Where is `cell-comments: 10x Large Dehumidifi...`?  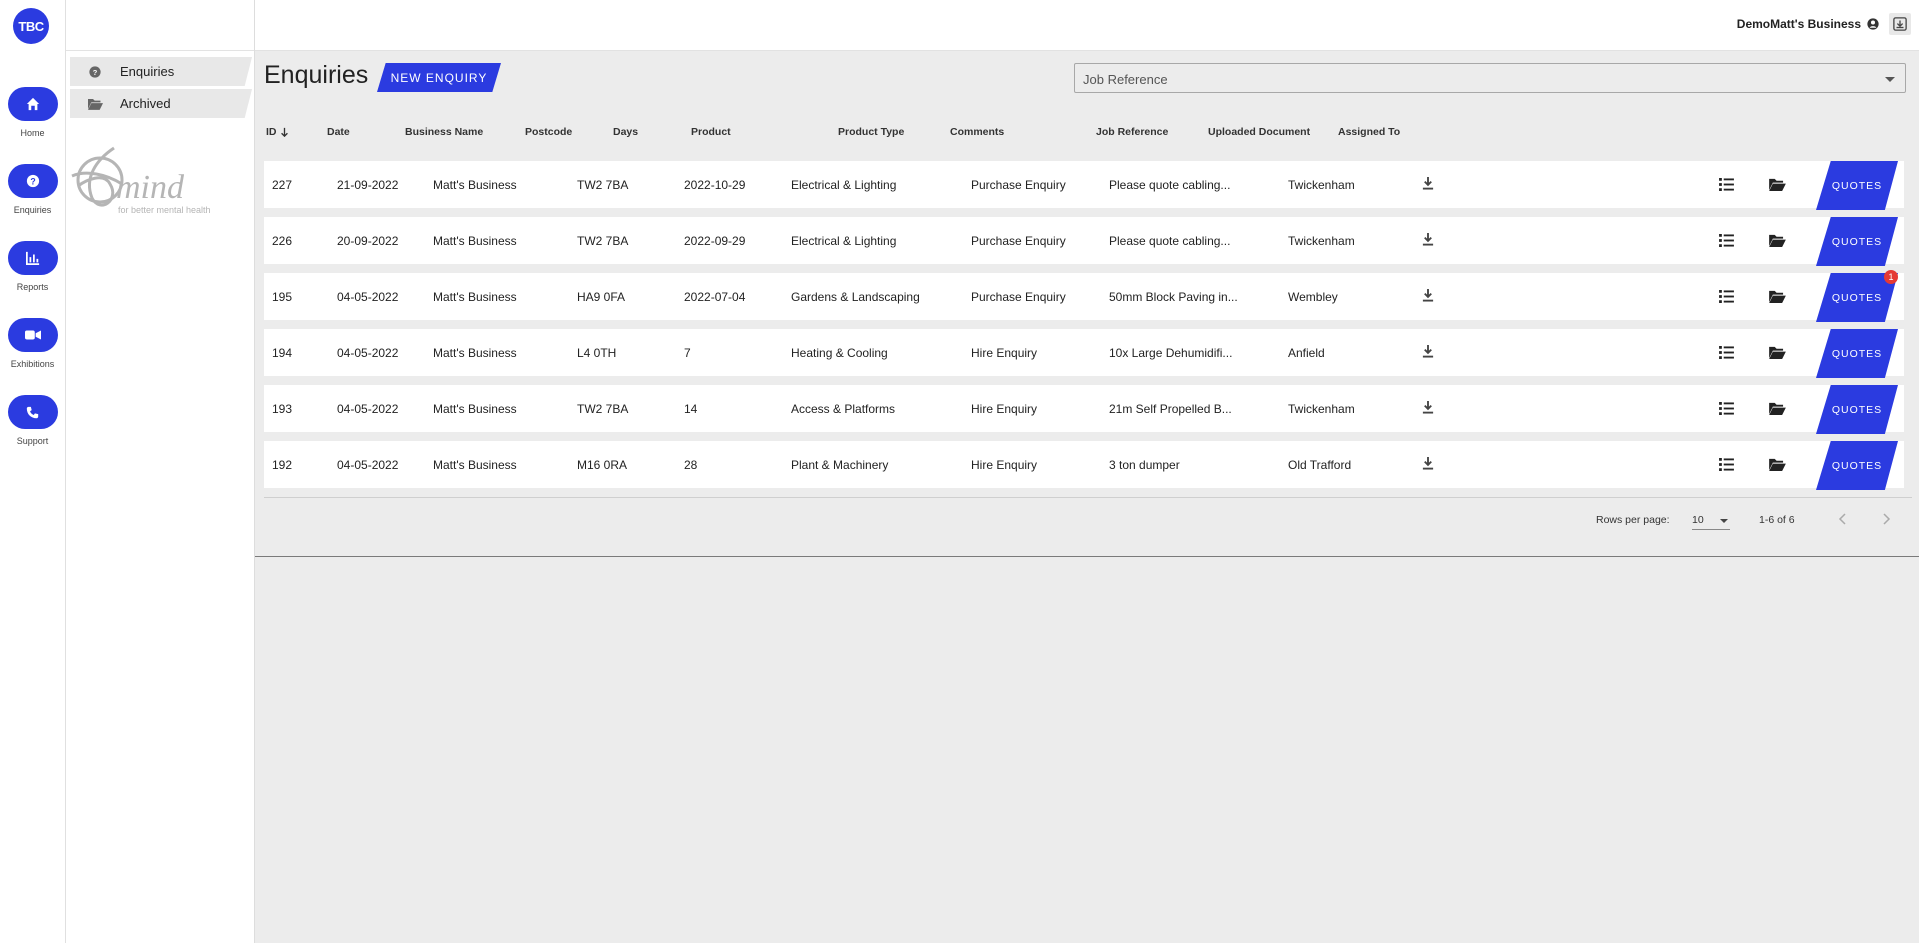 cell-comments: 10x Large Dehumidifi... is located at coordinates (1171, 353).